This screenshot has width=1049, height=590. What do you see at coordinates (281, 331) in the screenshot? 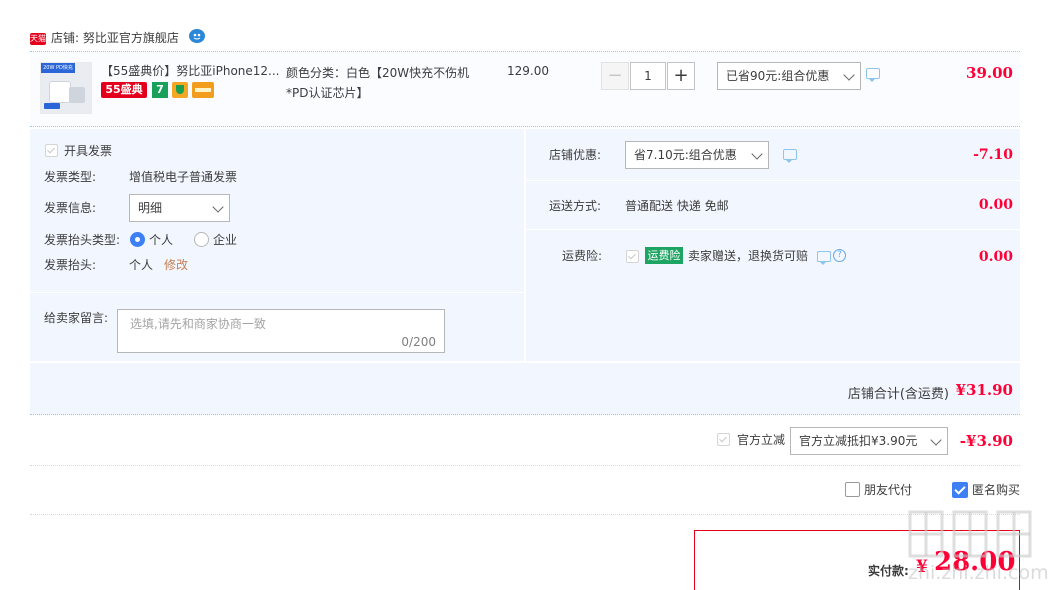
I see `seller-message-input: 选填,请先和商家协商一致 0/200` at bounding box center [281, 331].